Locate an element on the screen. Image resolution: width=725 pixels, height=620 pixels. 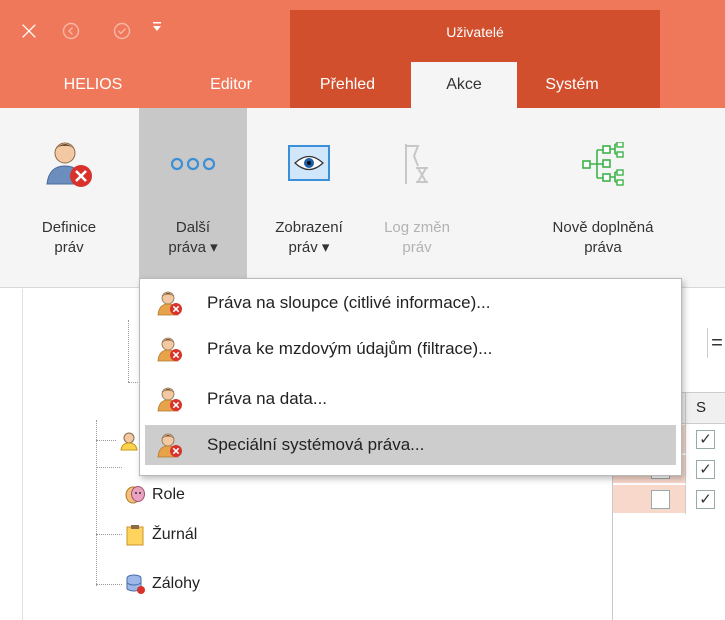
tab-system: Systém is located at coordinates (572, 85).